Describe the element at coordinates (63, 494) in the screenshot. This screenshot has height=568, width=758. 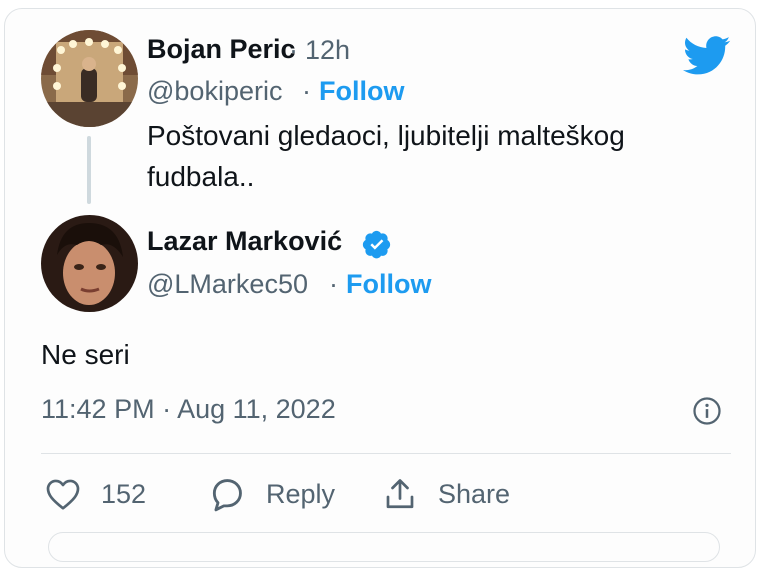
I see `heart-icon` at that location.